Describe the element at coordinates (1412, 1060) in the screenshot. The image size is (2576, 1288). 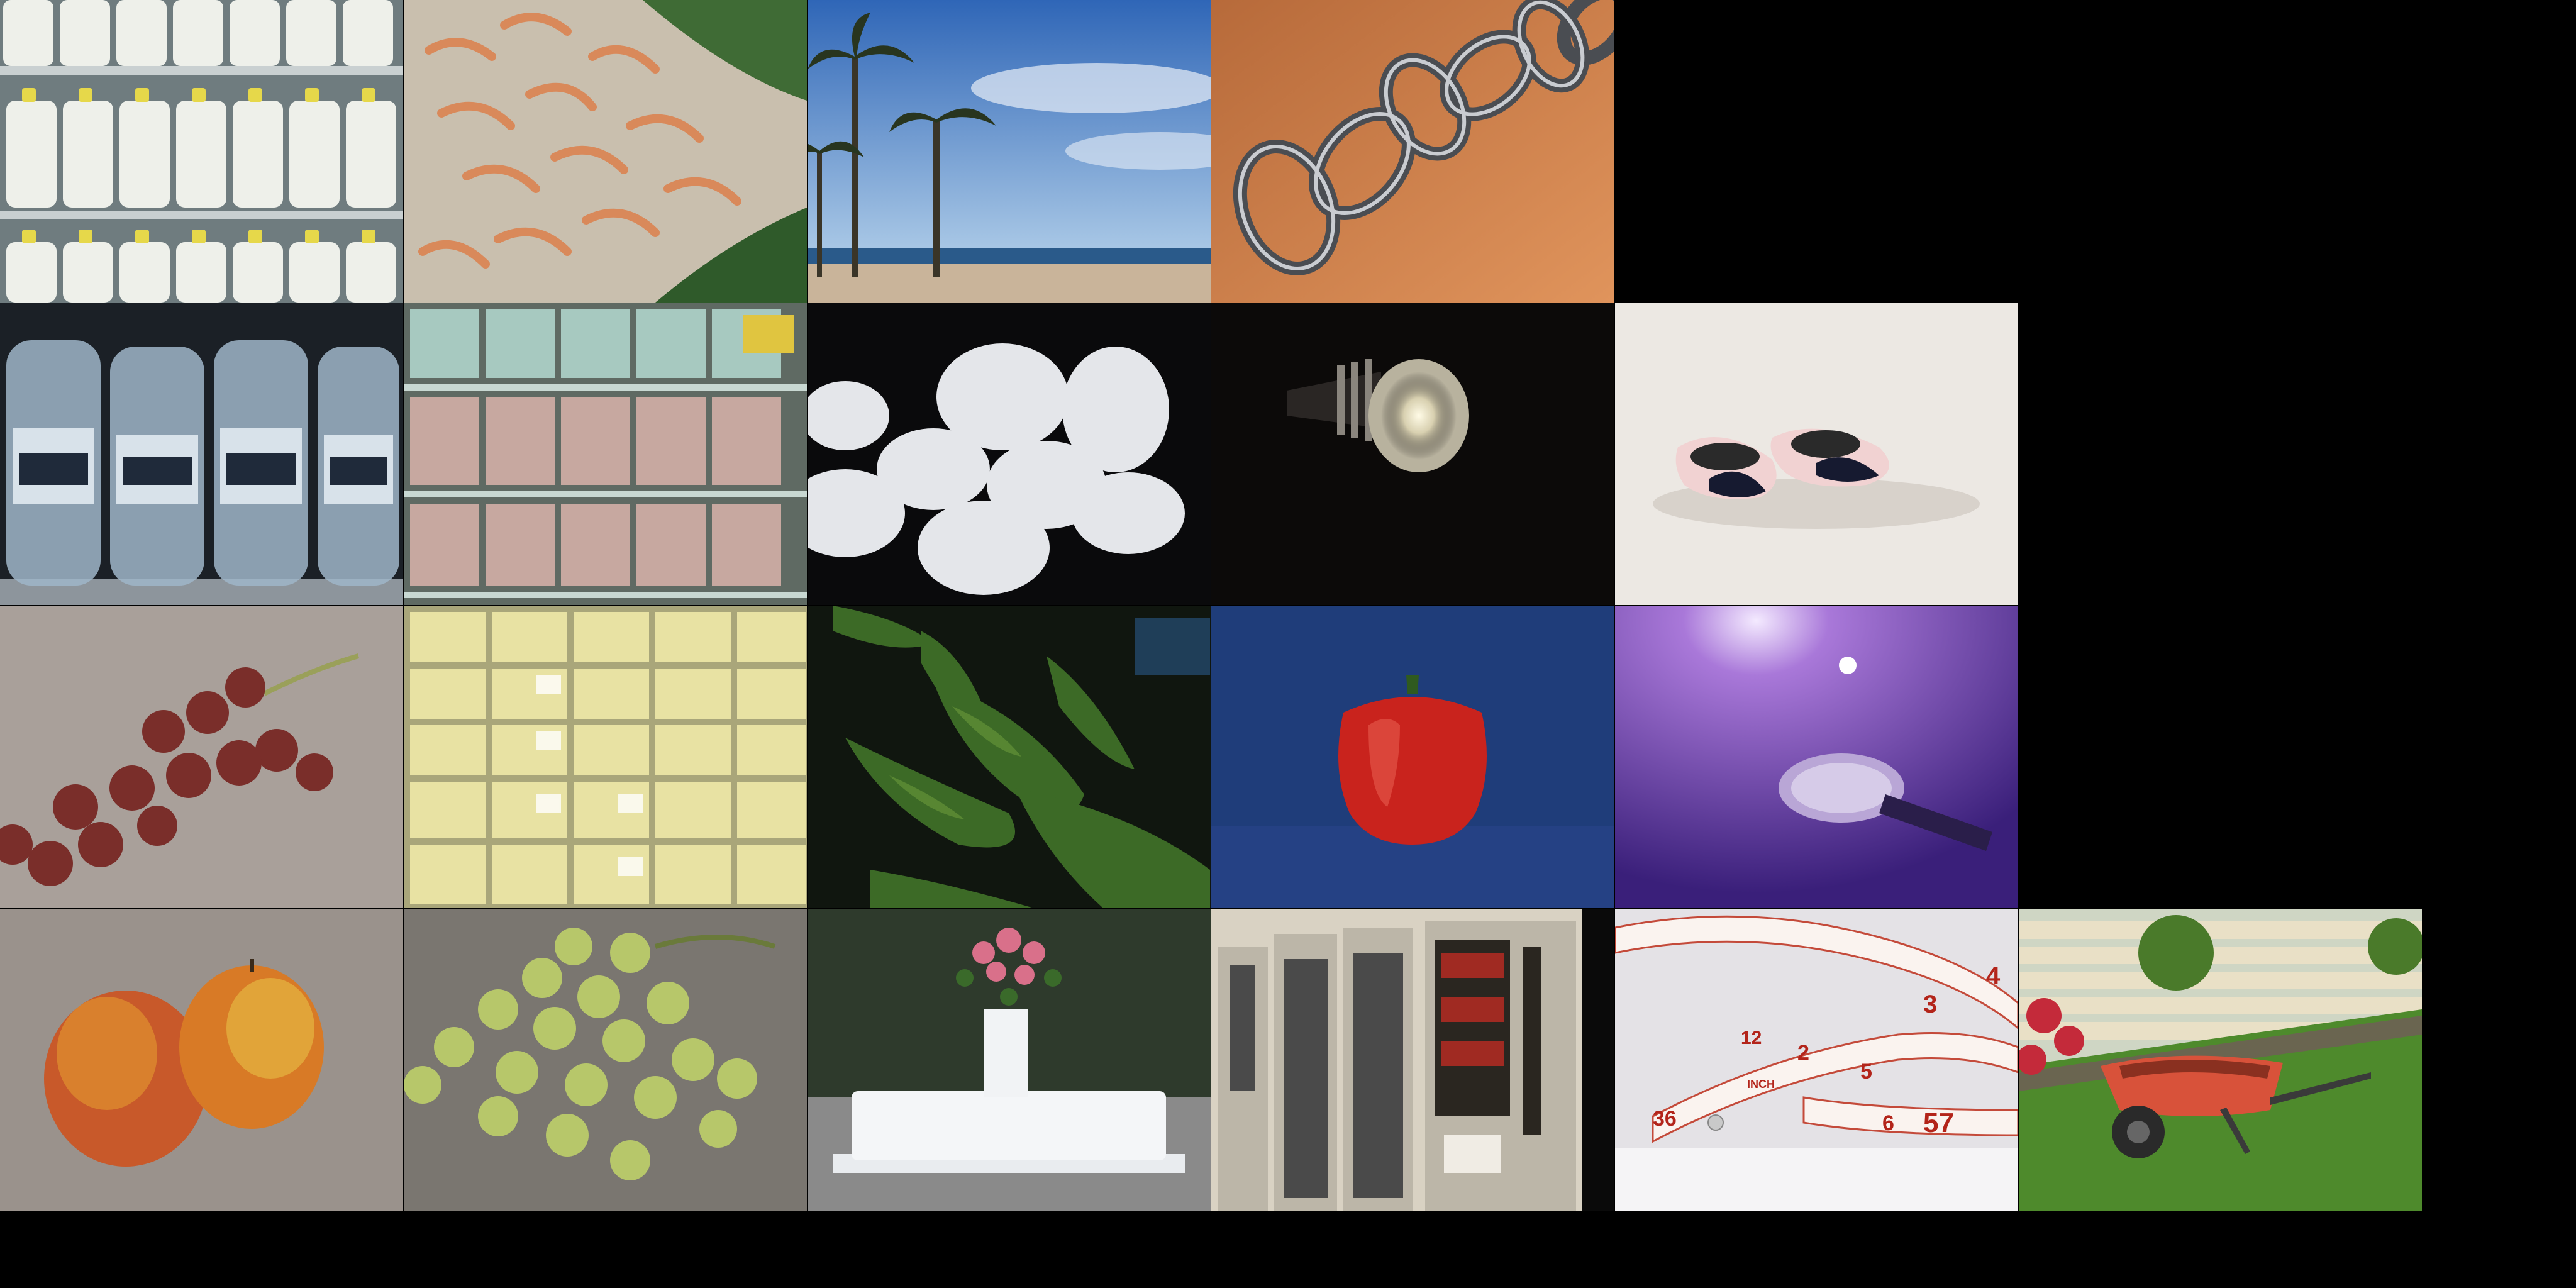
I see `tile-vending-machines` at that location.